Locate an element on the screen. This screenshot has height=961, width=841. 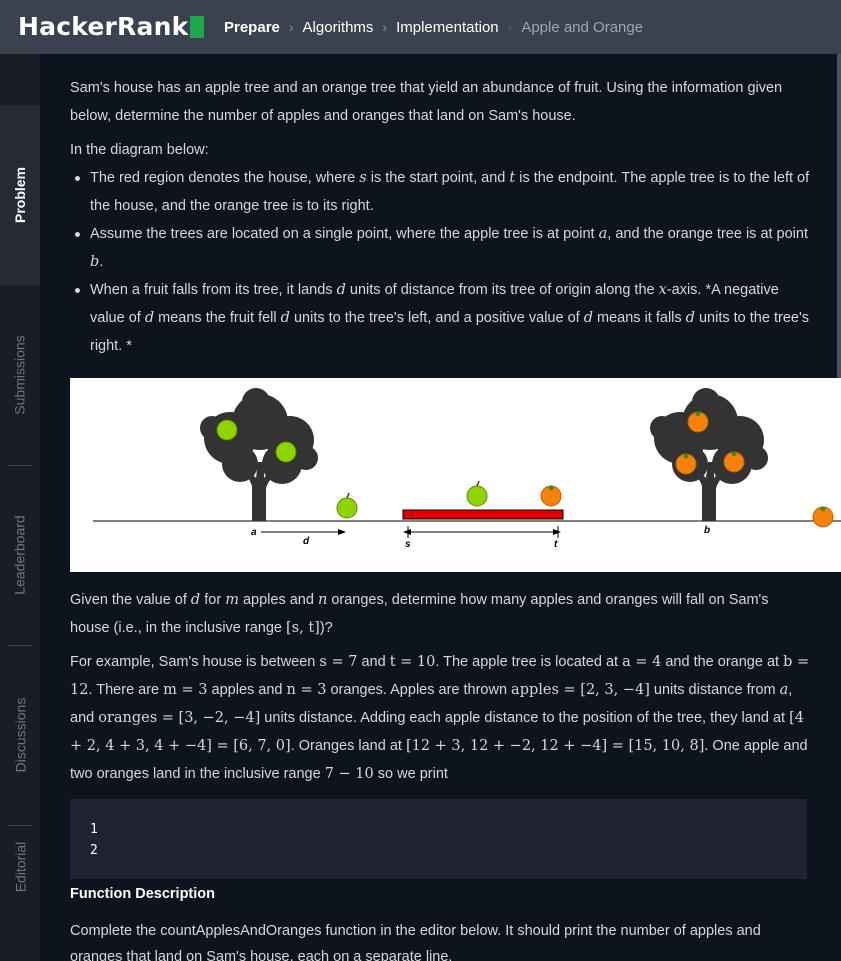
output-line: 2 is located at coordinates (94, 850).